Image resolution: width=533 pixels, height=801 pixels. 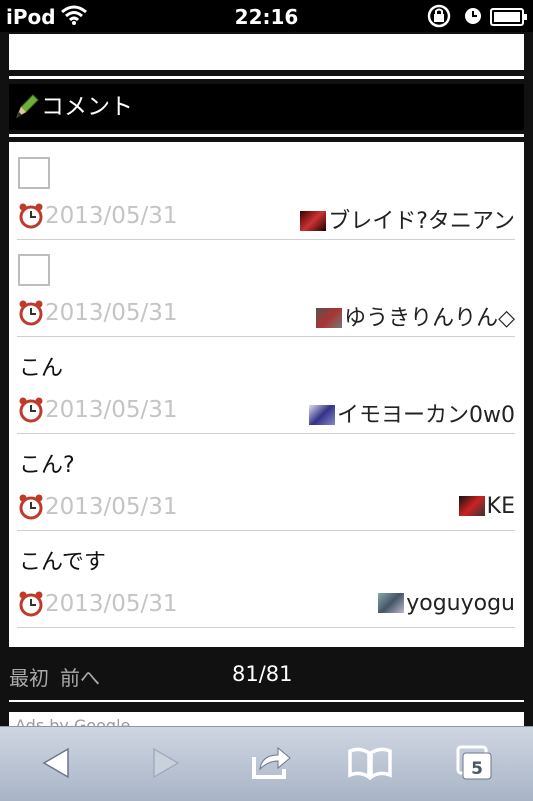 What do you see at coordinates (87, 107) in the screenshot?
I see `section-title: コメント` at bounding box center [87, 107].